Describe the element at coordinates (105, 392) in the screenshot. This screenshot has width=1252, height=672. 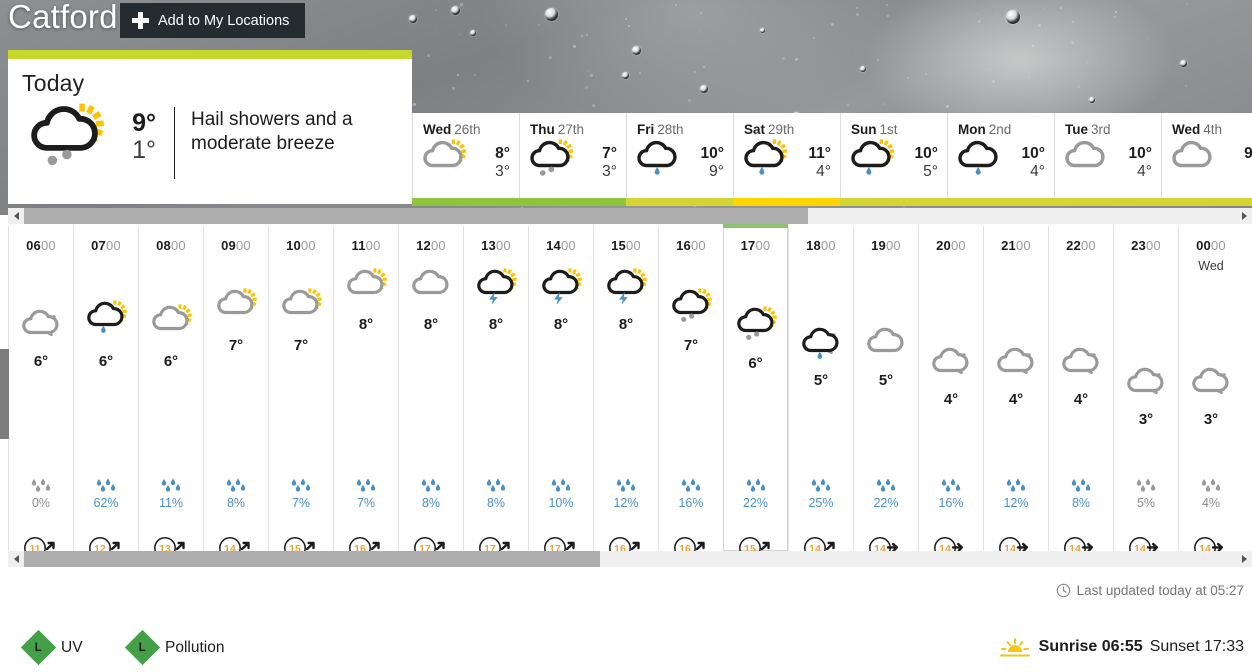
I see `hour-column: 0700 6° 62% 12` at that location.